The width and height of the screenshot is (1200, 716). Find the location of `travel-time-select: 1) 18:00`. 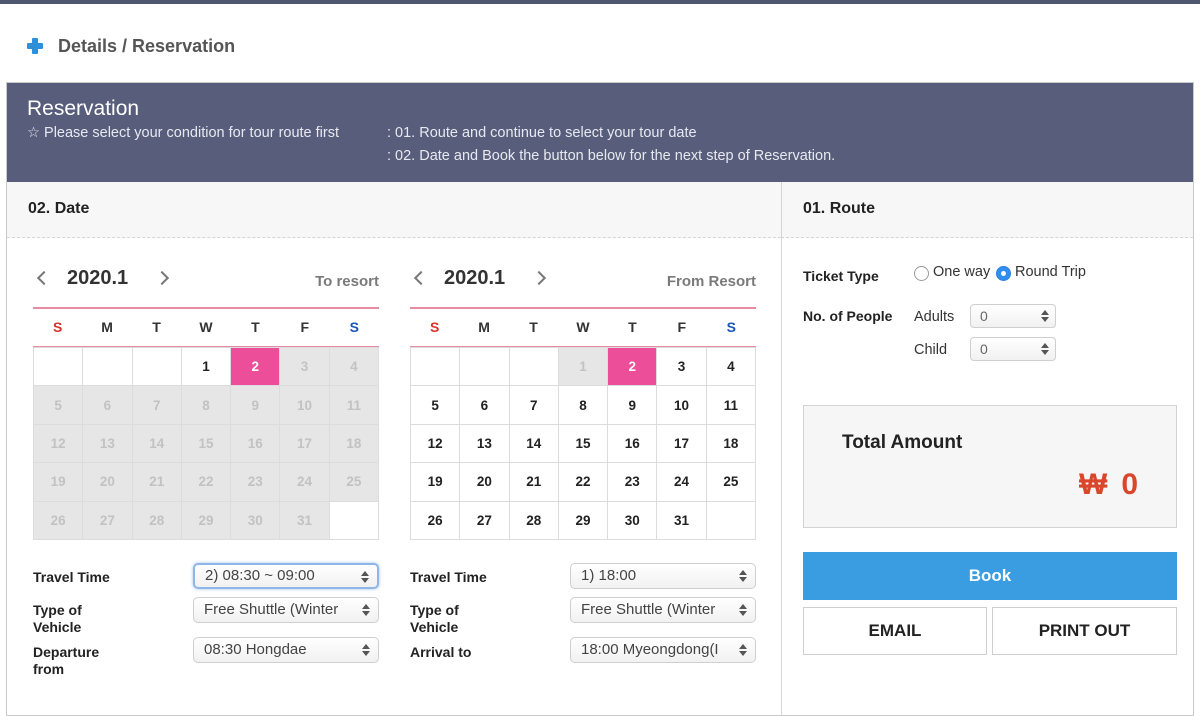

travel-time-select: 1) 18:00 is located at coordinates (663, 576).